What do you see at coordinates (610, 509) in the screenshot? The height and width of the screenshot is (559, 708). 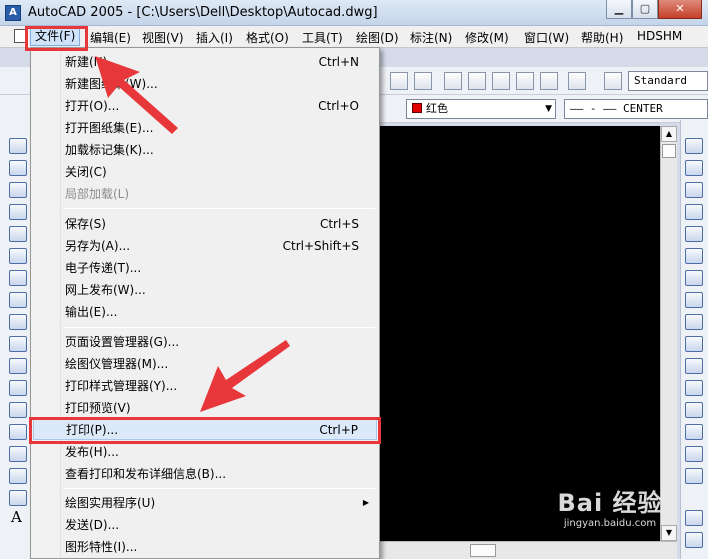 I see `baidu-watermark: Bai 经验 jingyan.baidu.com` at bounding box center [610, 509].